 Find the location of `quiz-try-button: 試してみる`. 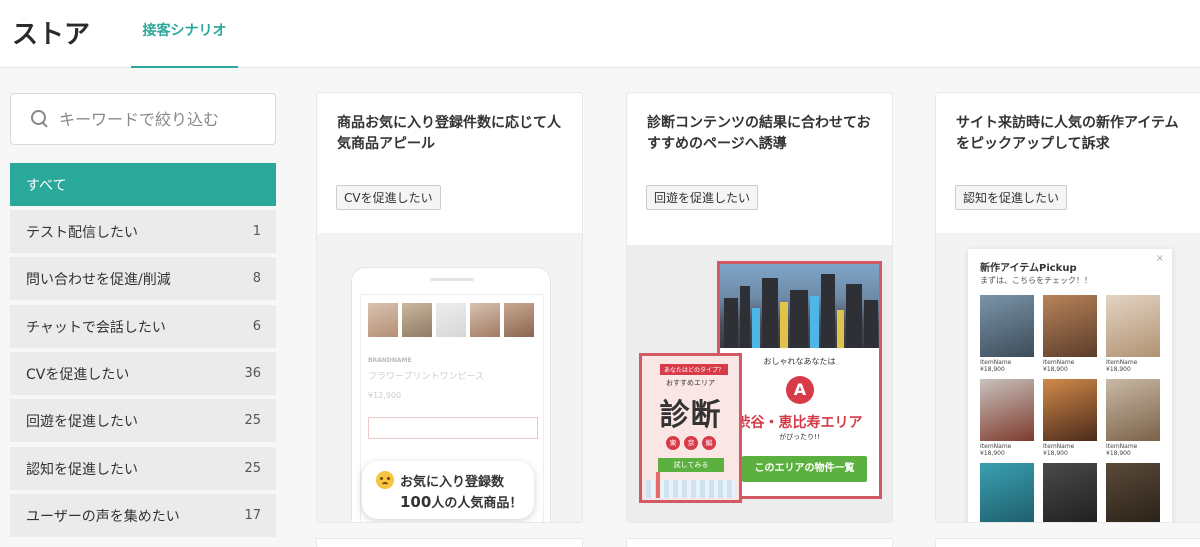

quiz-try-button: 試してみる is located at coordinates (691, 465).